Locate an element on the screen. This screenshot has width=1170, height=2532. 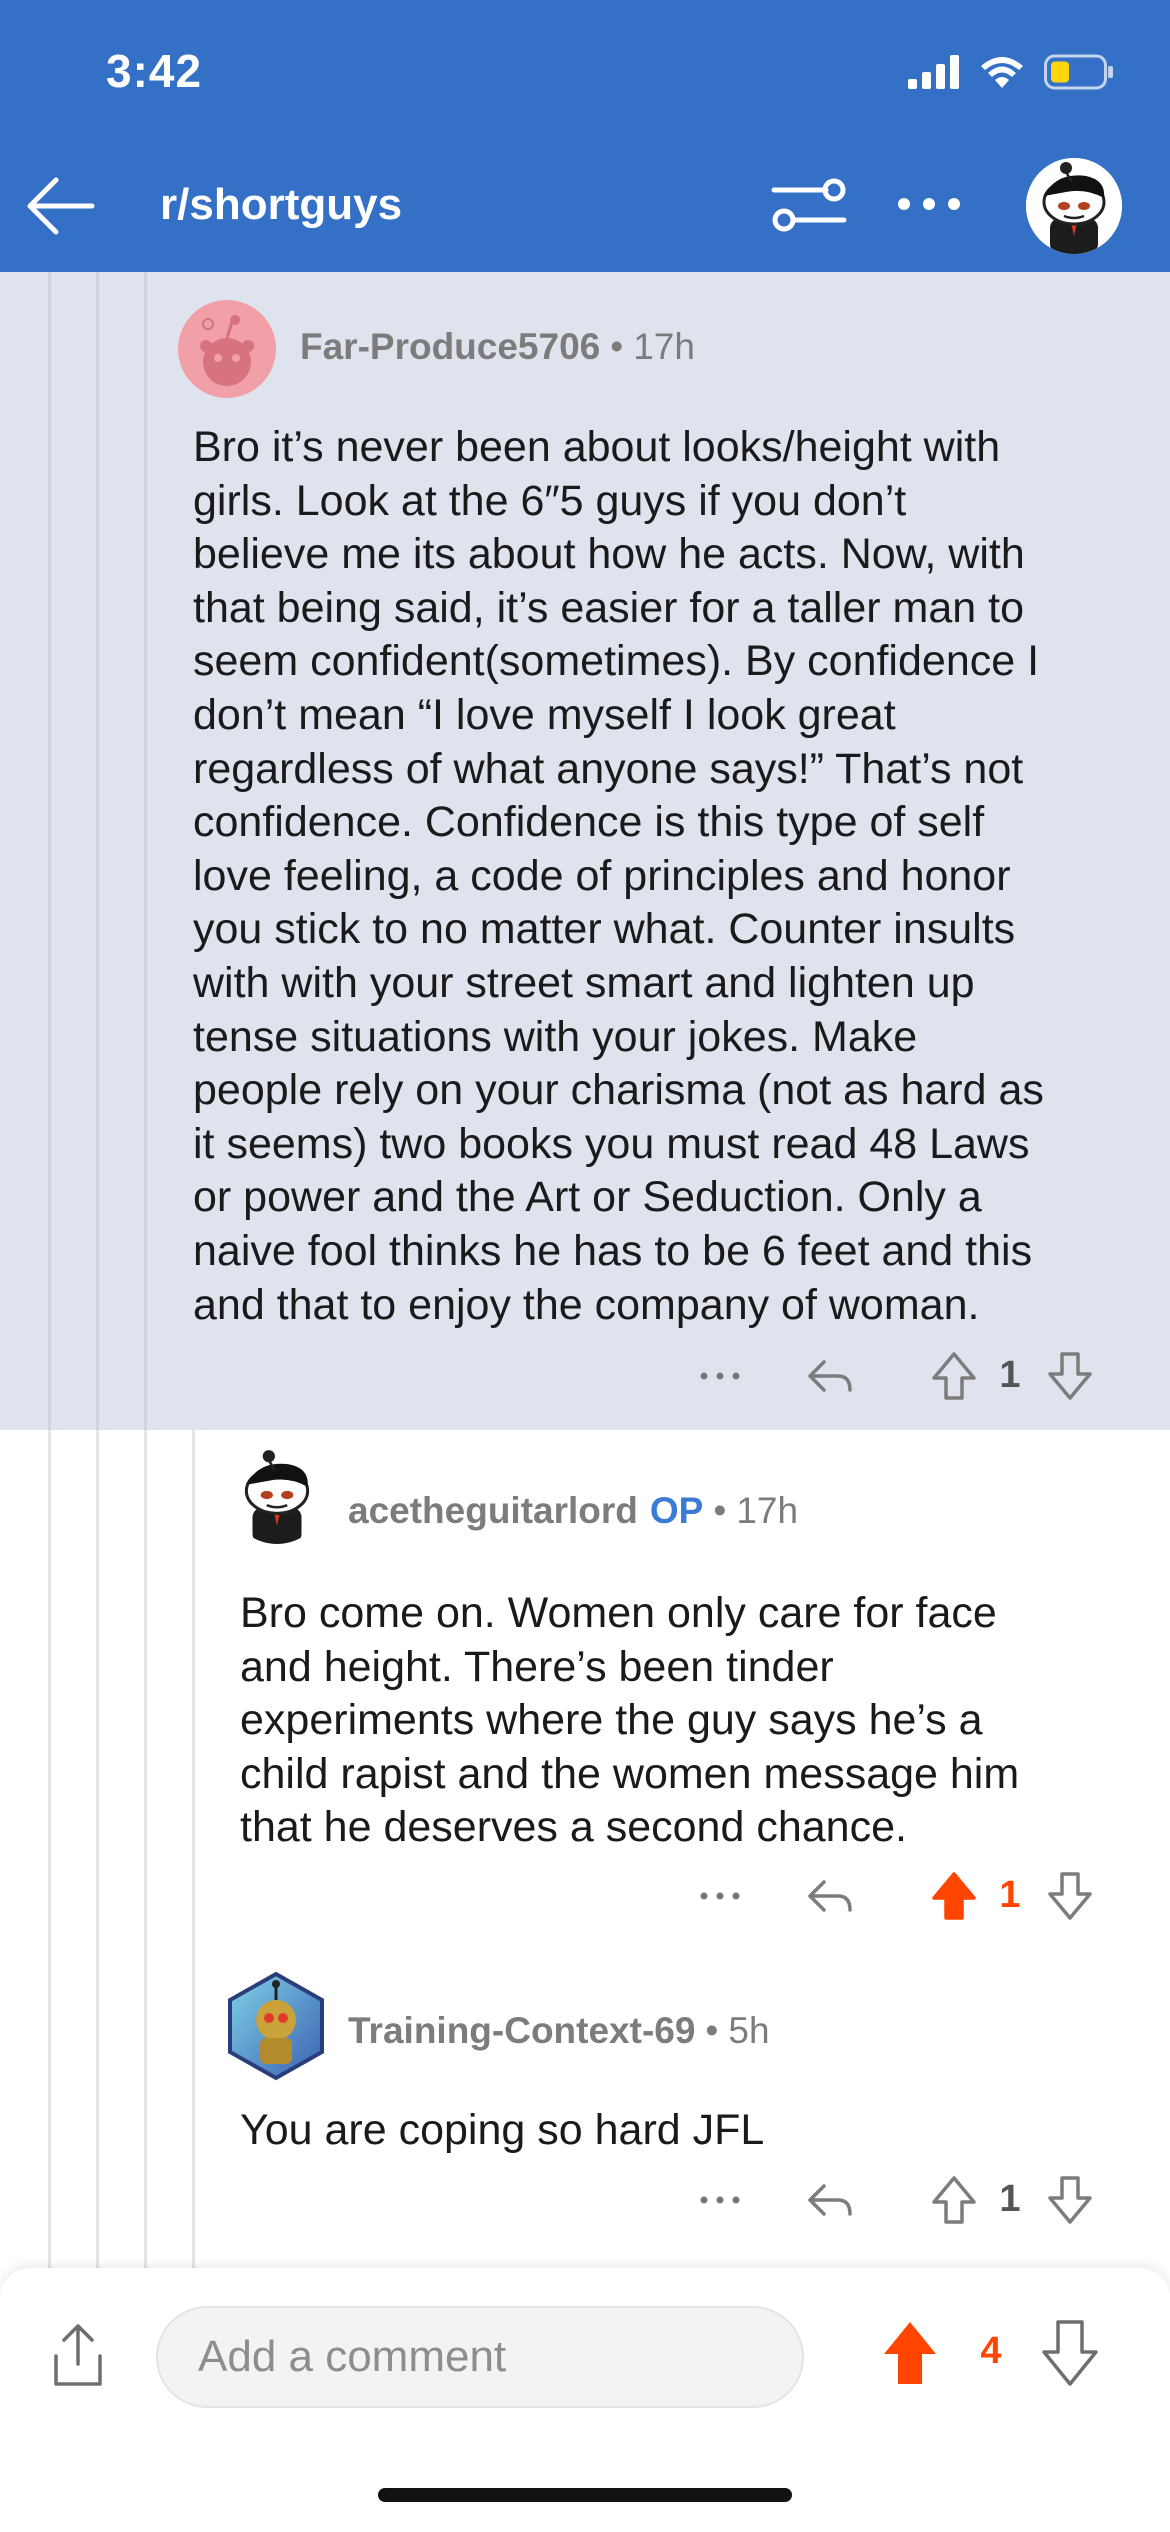
comment-header: Far-Produce5706 • 17h is located at coordinates (497, 347).